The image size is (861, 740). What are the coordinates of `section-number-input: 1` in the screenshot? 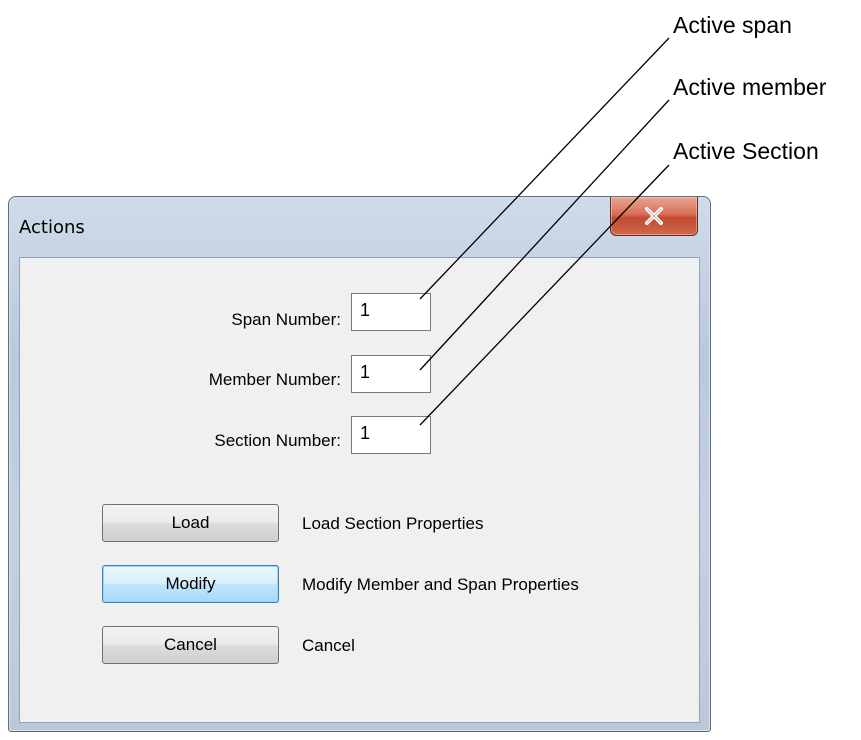 It's located at (391, 435).